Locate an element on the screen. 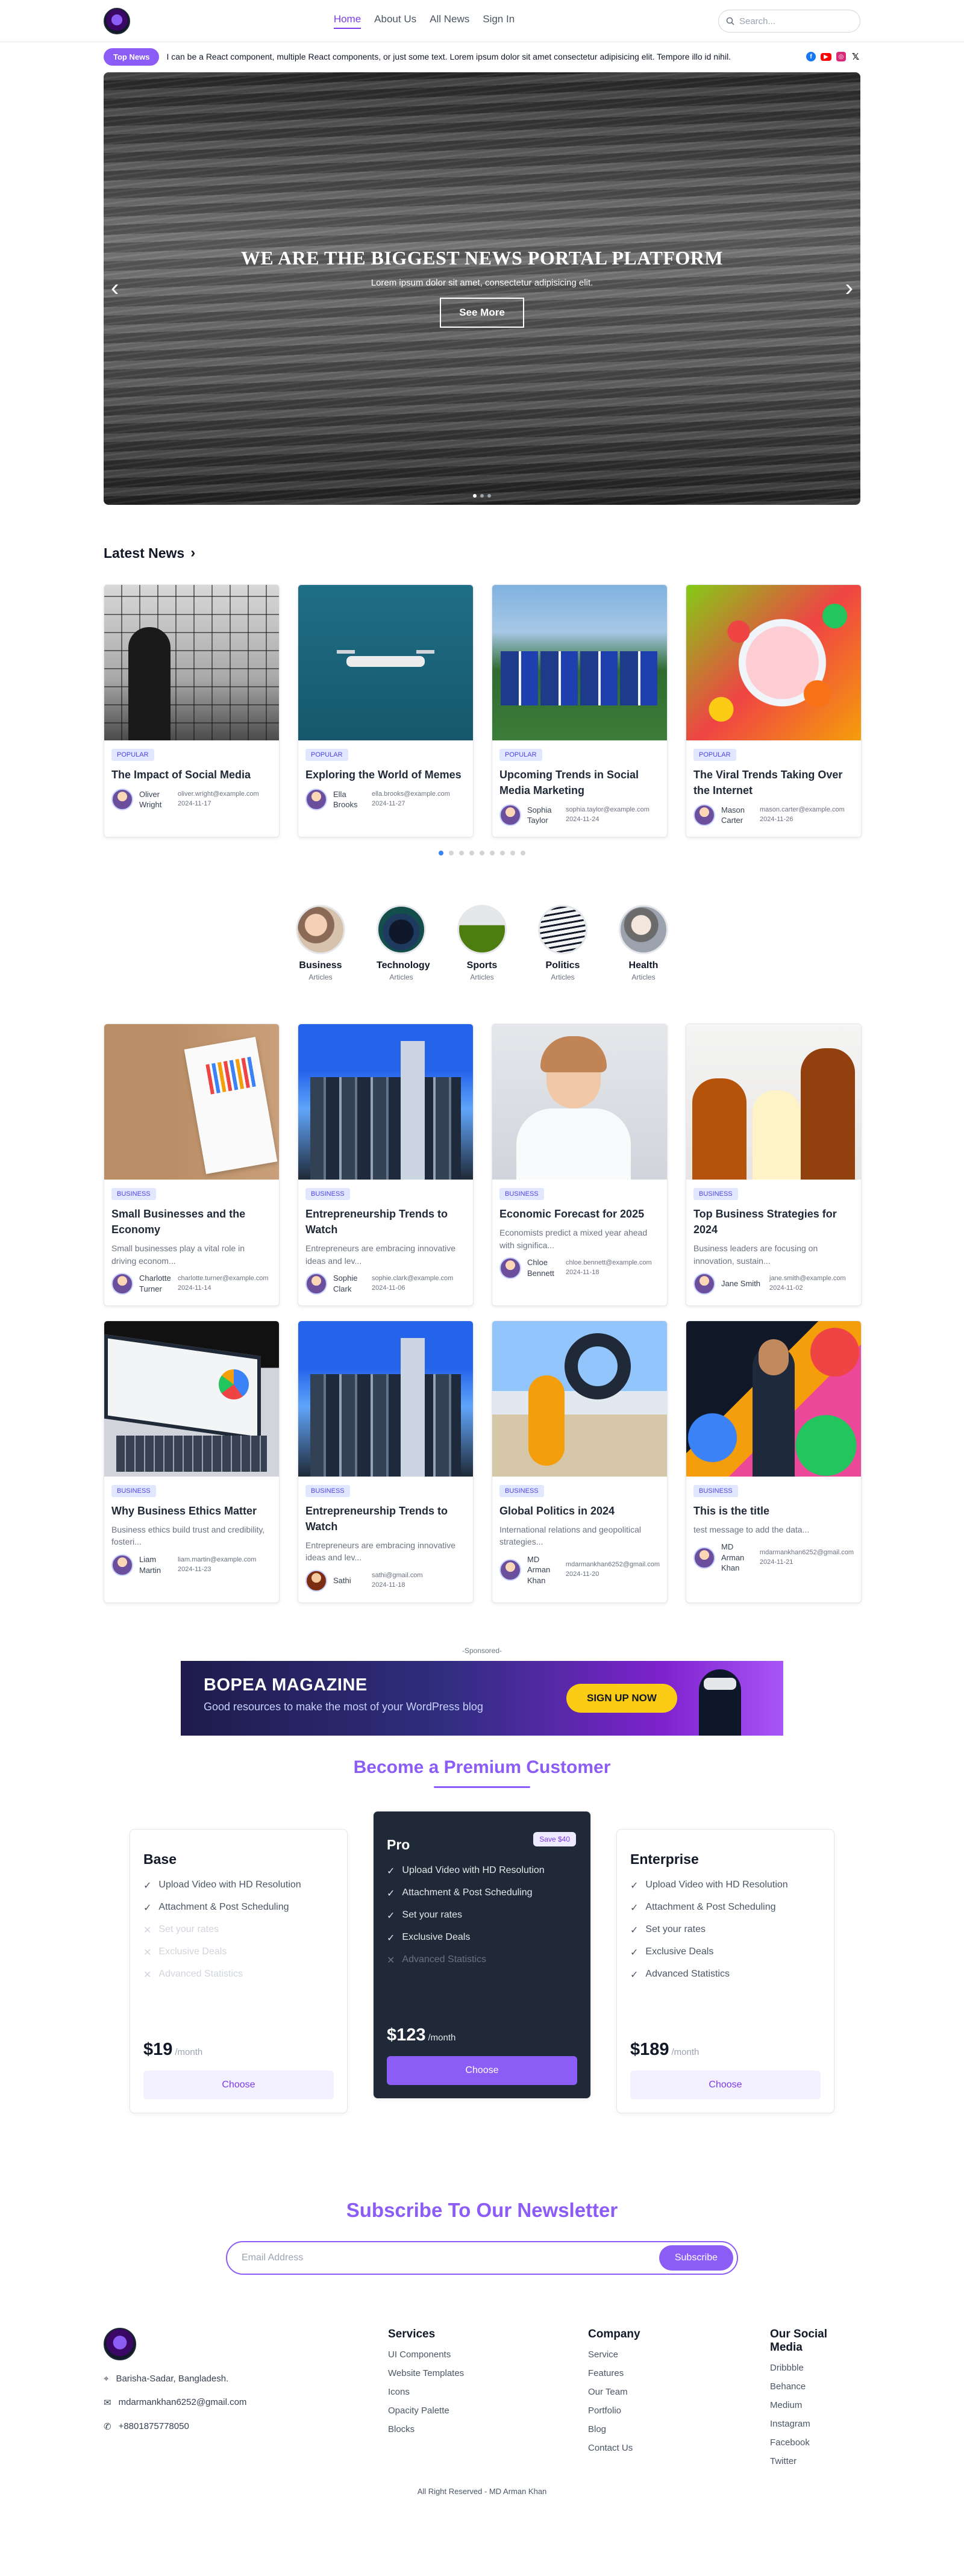  latest-news-heading: Latest News › is located at coordinates (482, 553).